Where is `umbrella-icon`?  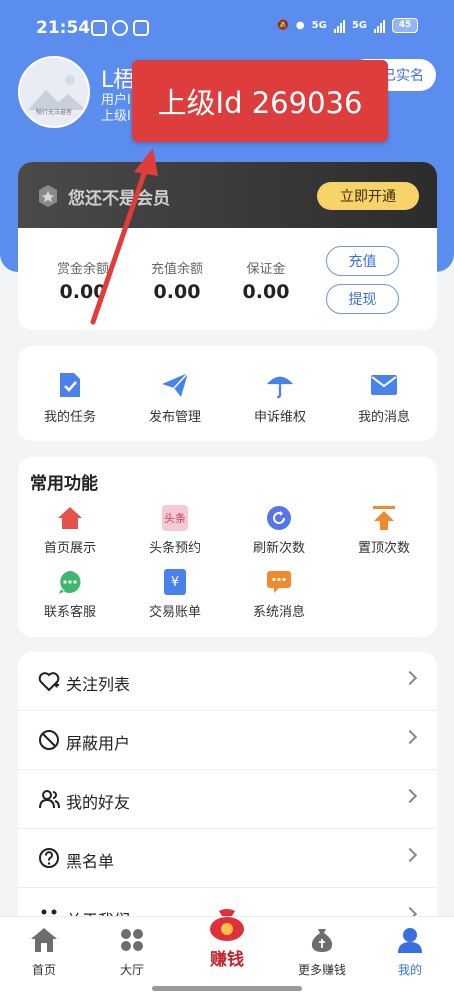 umbrella-icon is located at coordinates (280, 385).